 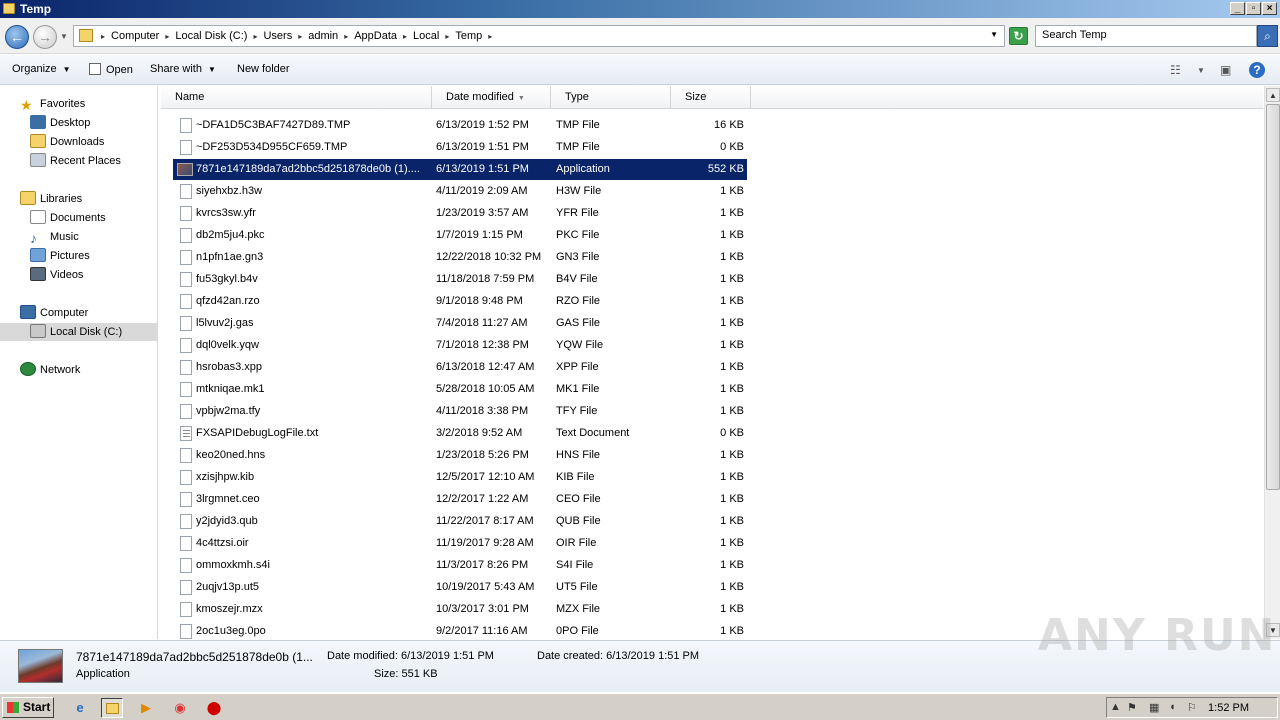 What do you see at coordinates (578, 389) in the screenshot?
I see `file-type: MK1 File` at bounding box center [578, 389].